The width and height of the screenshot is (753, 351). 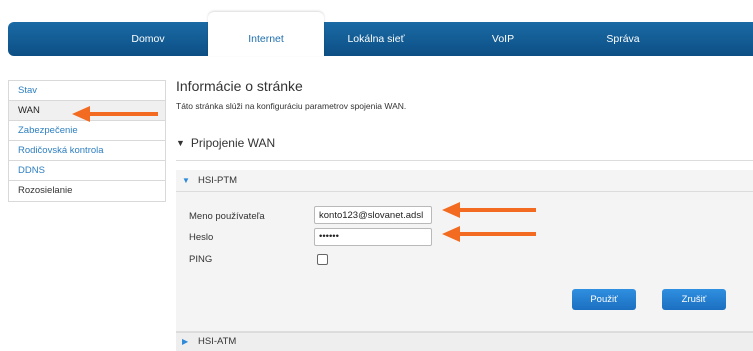 What do you see at coordinates (322, 259) in the screenshot?
I see `ping-checkbox` at bounding box center [322, 259].